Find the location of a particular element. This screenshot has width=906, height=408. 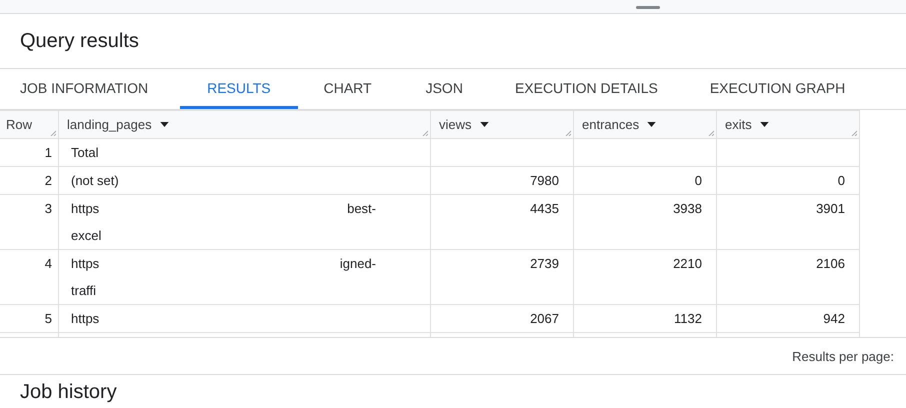

row-number: 3 is located at coordinates (48, 208).